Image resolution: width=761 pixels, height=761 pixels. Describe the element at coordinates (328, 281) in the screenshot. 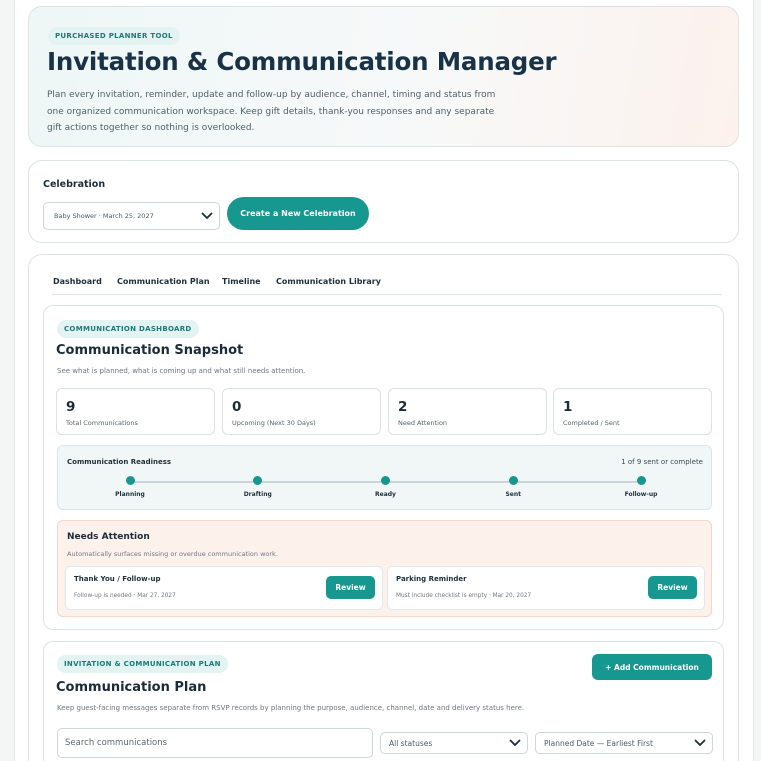

I see `tab-communication-library: Communication Library` at that location.